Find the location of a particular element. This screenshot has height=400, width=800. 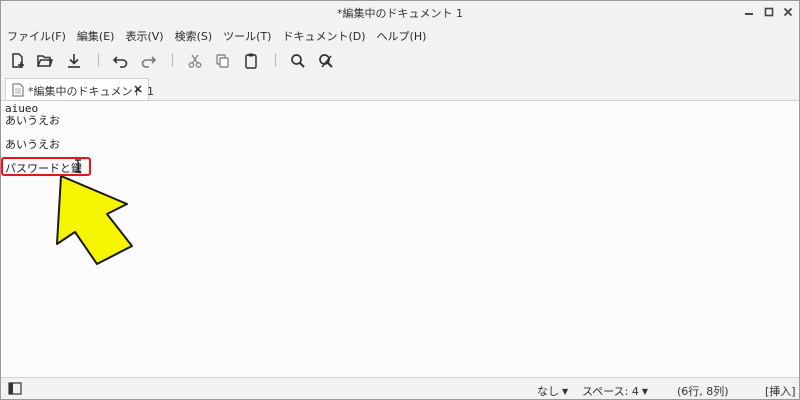

close-button is located at coordinates (788, 12).